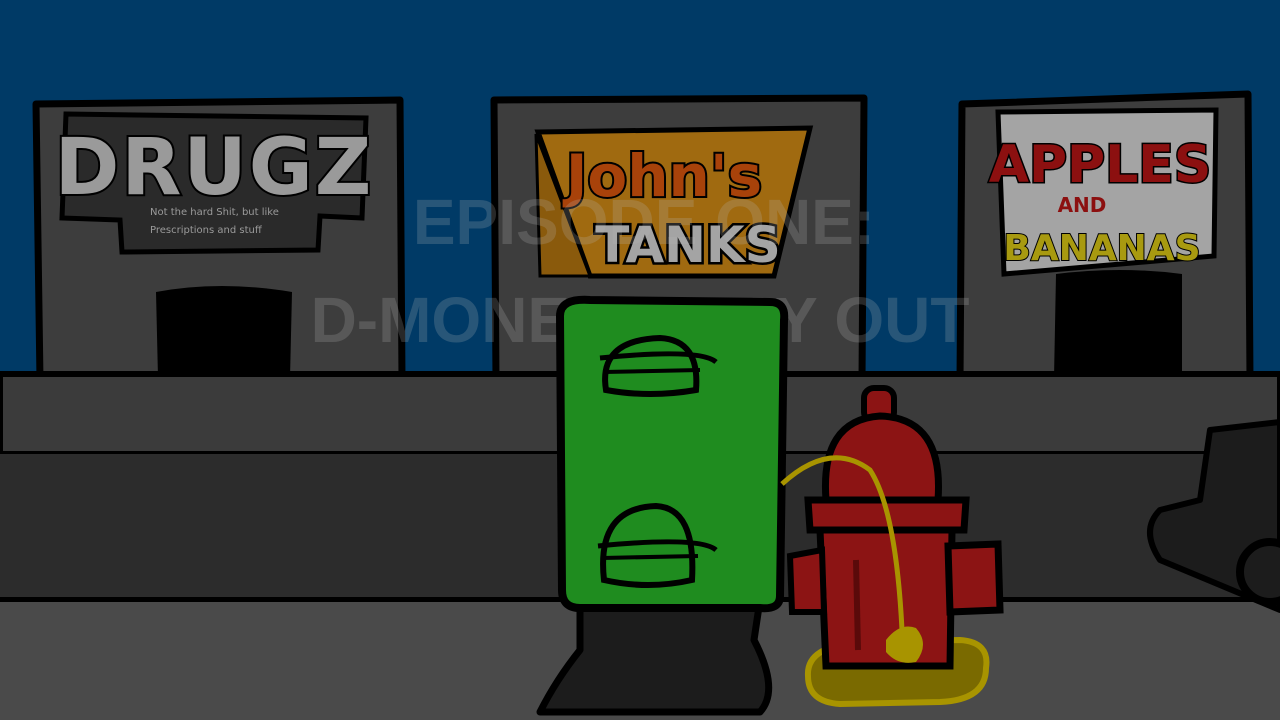  I want to click on drugz-door, so click(224, 332).